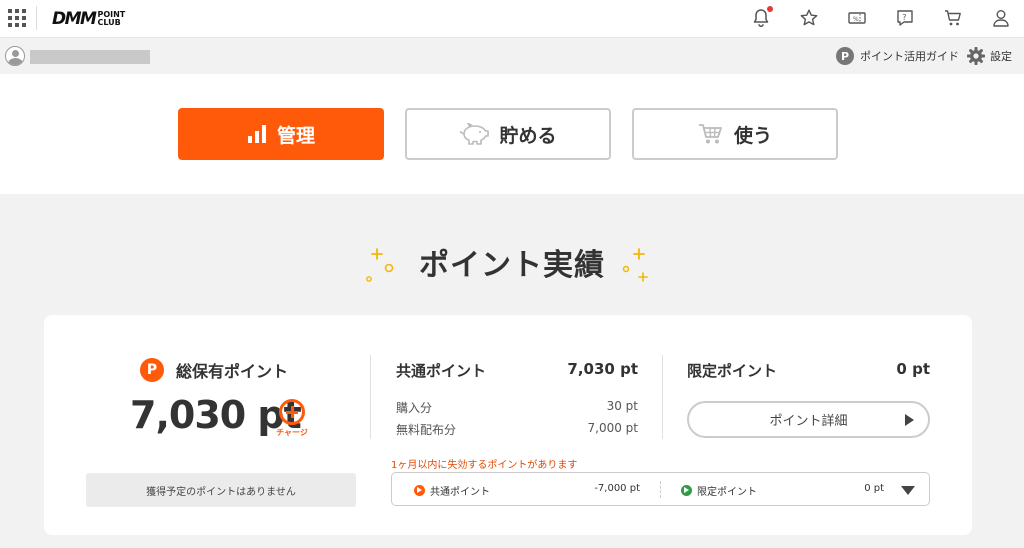  I want to click on username-redacted, so click(90, 57).